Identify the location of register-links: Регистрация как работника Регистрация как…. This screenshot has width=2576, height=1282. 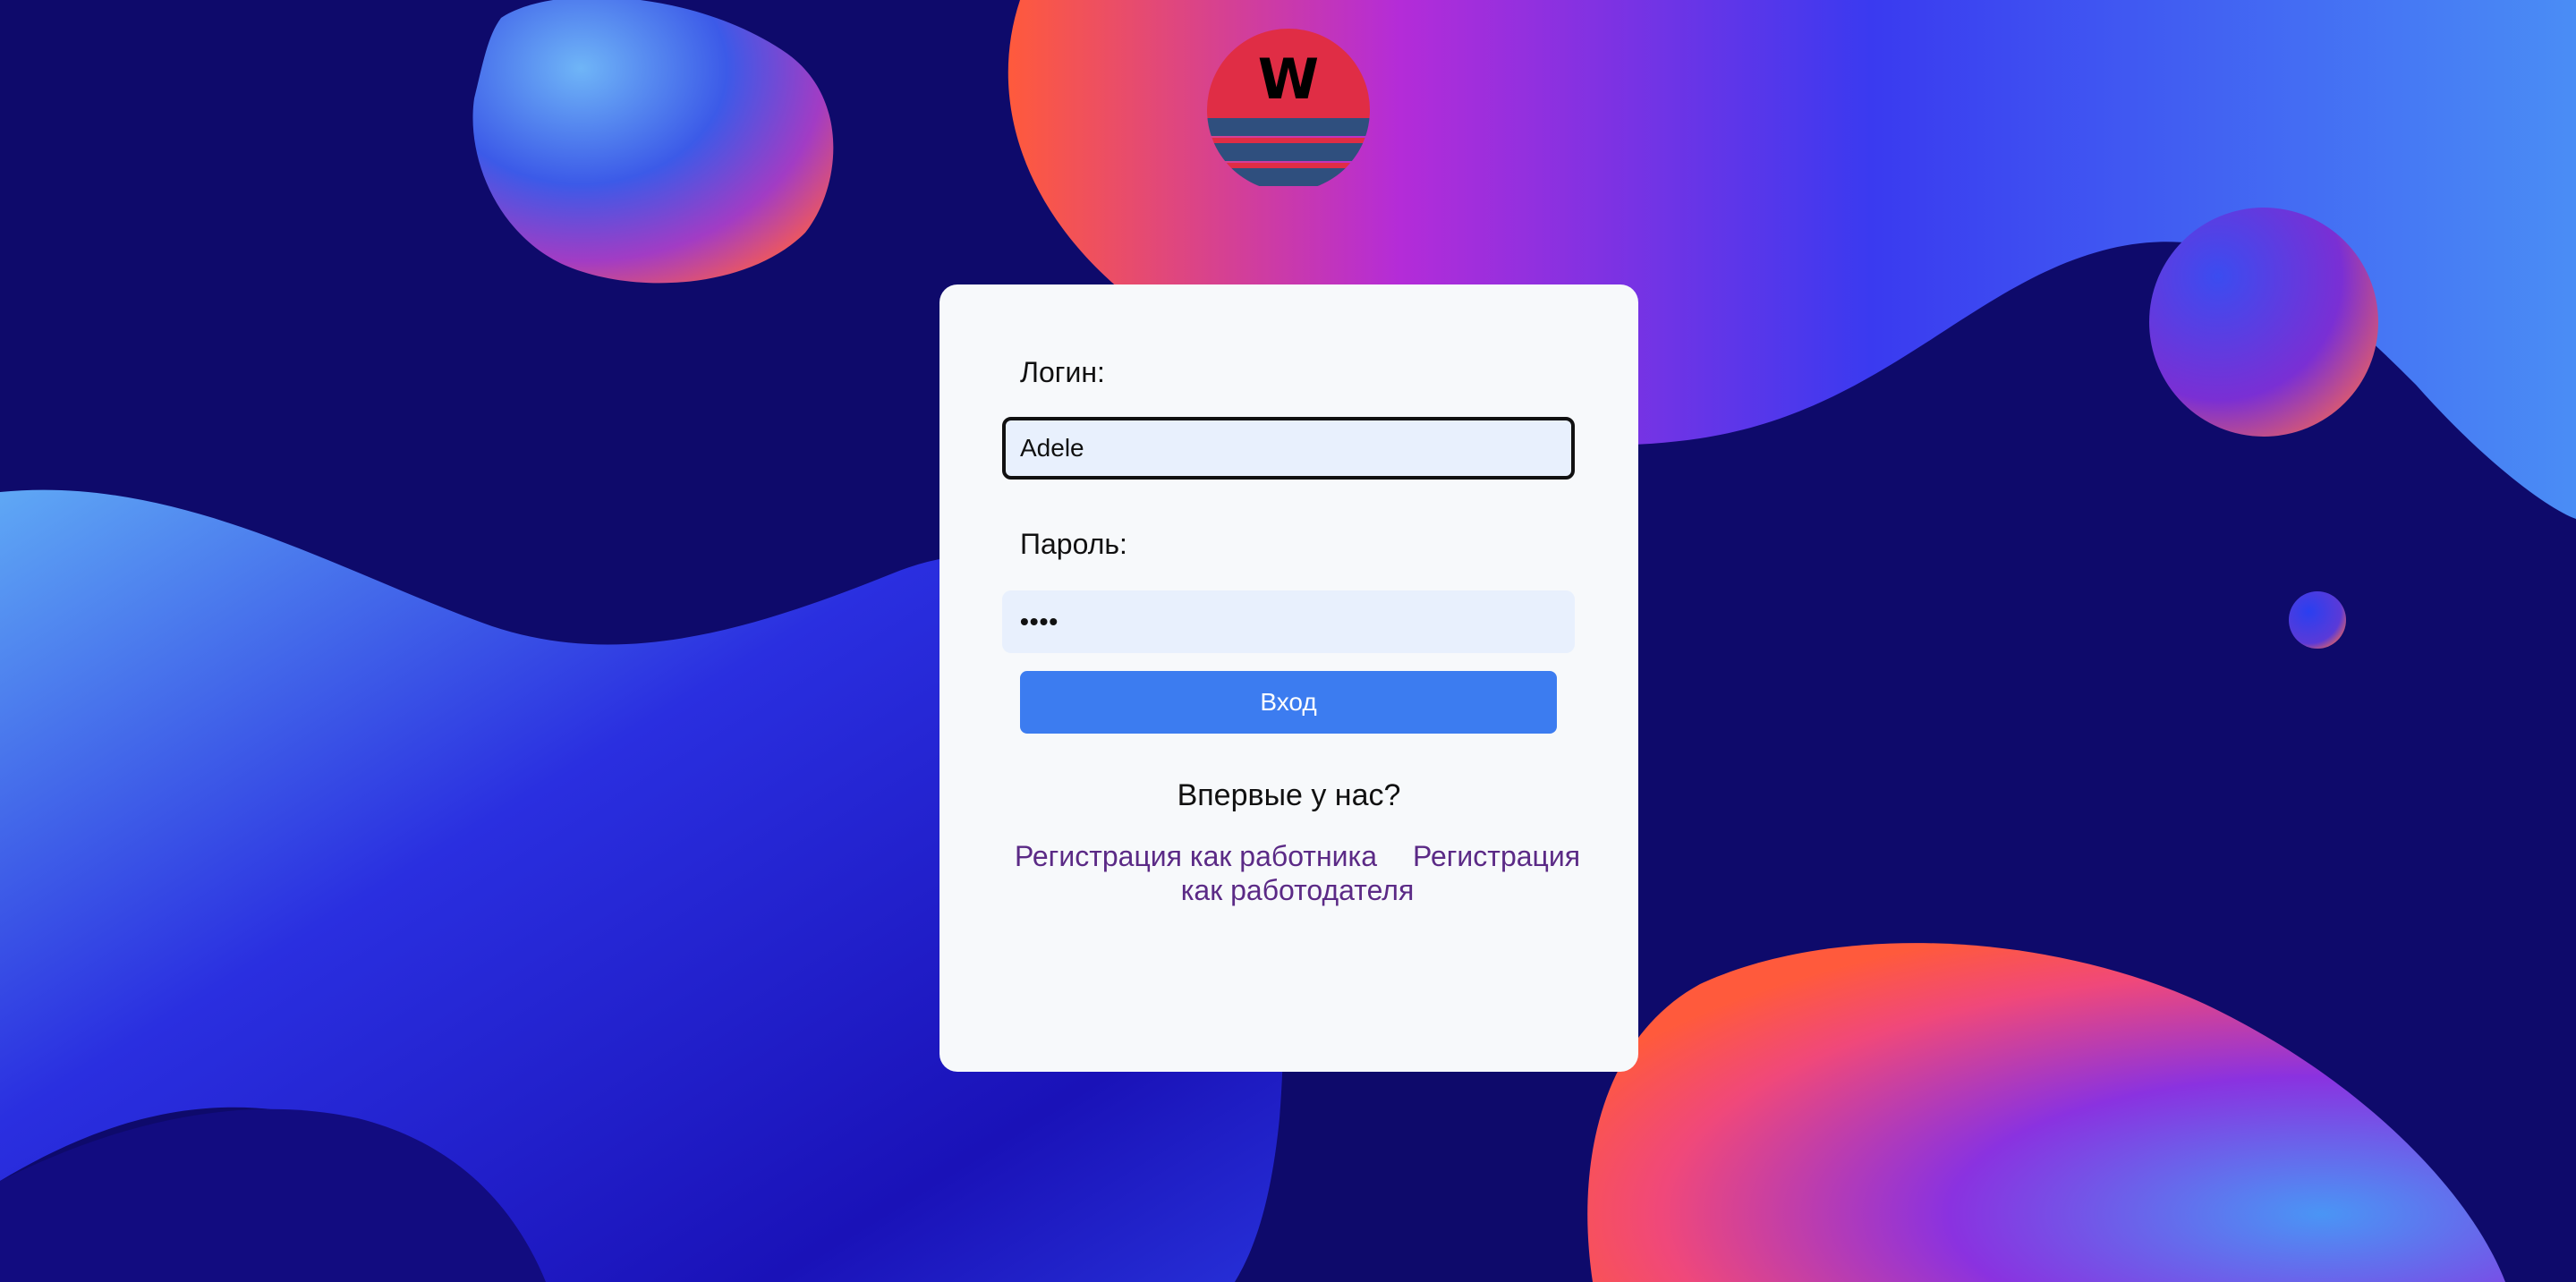
(1297, 873).